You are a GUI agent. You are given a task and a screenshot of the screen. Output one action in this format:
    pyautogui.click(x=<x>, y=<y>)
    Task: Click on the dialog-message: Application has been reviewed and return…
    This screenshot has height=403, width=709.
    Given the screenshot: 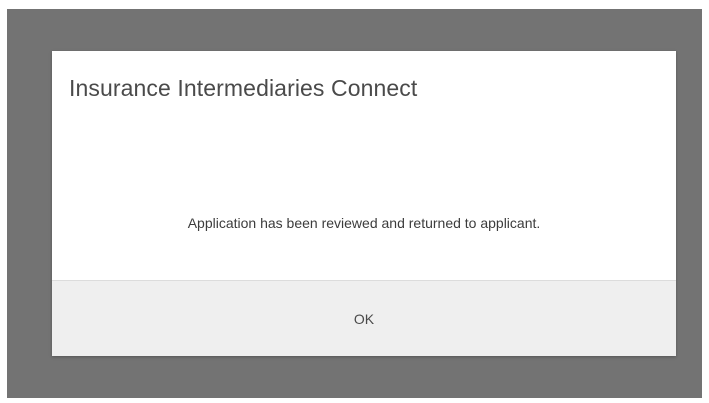 What is the action you would take?
    pyautogui.click(x=364, y=223)
    